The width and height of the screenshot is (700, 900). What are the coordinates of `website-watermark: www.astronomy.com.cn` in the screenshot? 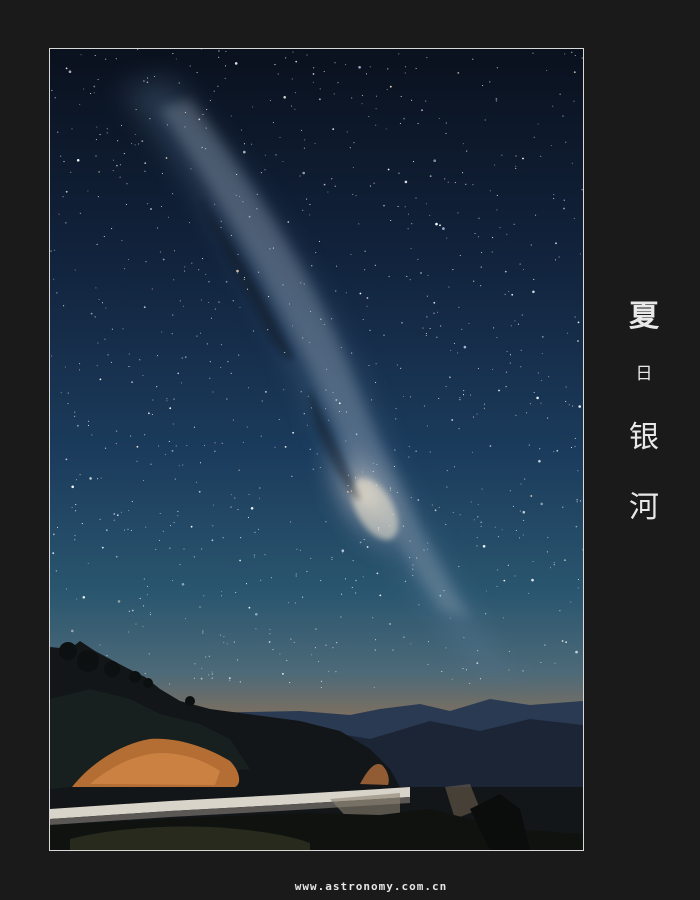 It's located at (371, 886).